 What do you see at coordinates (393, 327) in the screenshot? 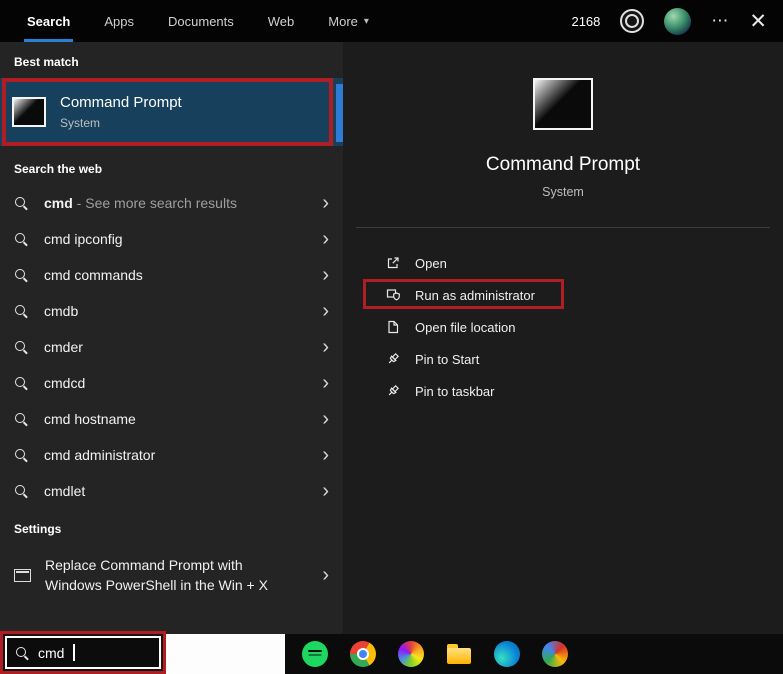
I see `file-location-icon` at bounding box center [393, 327].